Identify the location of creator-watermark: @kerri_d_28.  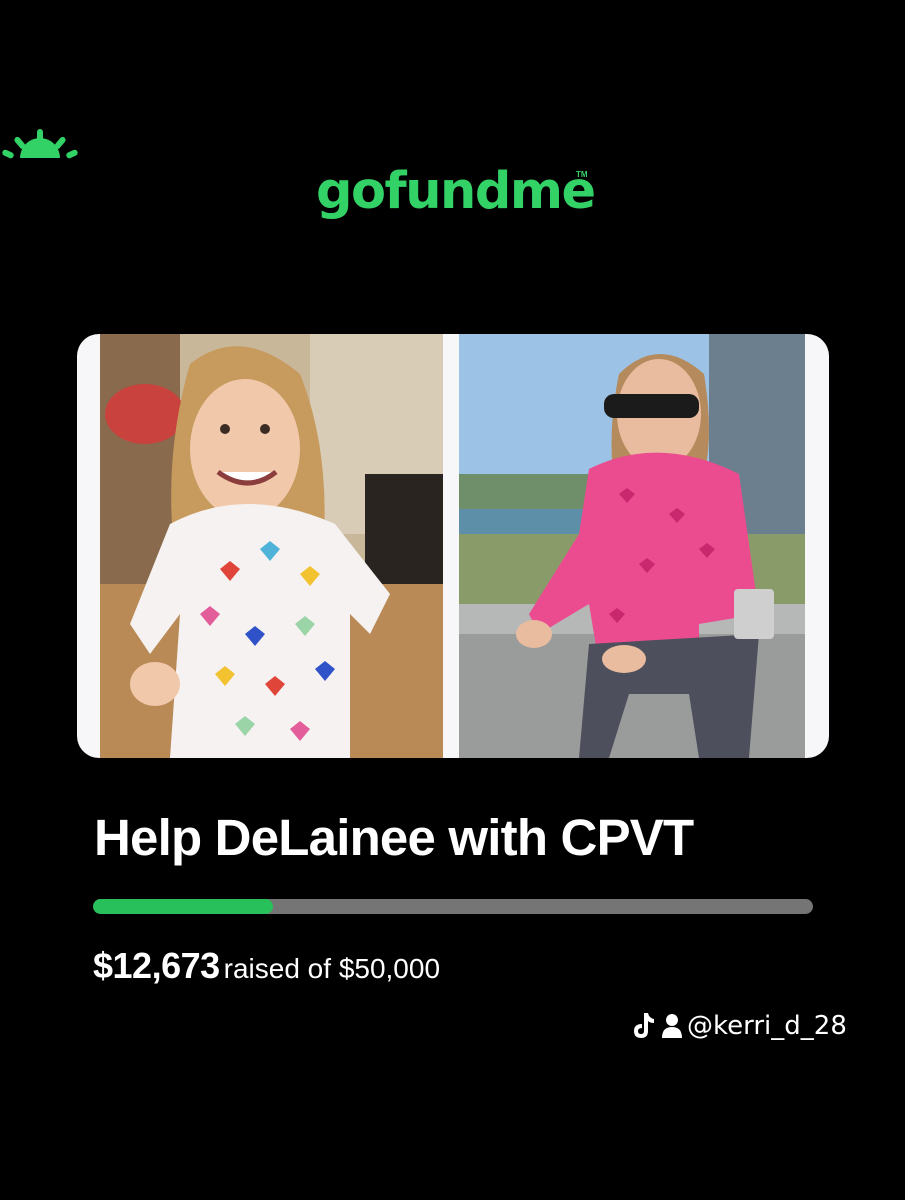
(738, 1026).